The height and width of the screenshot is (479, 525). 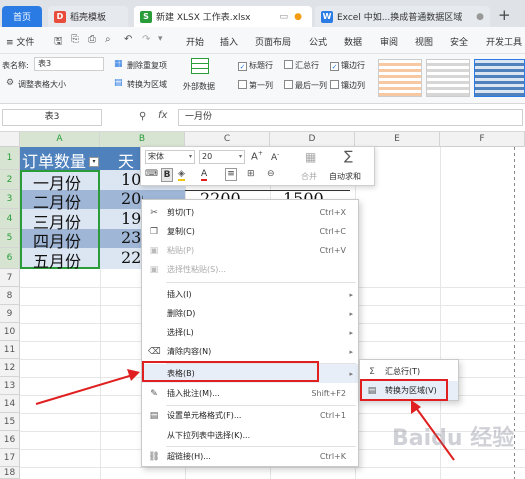 I want to click on menu-item-copy: ❐ 复制(C) Ctrl+C, so click(x=250, y=231).